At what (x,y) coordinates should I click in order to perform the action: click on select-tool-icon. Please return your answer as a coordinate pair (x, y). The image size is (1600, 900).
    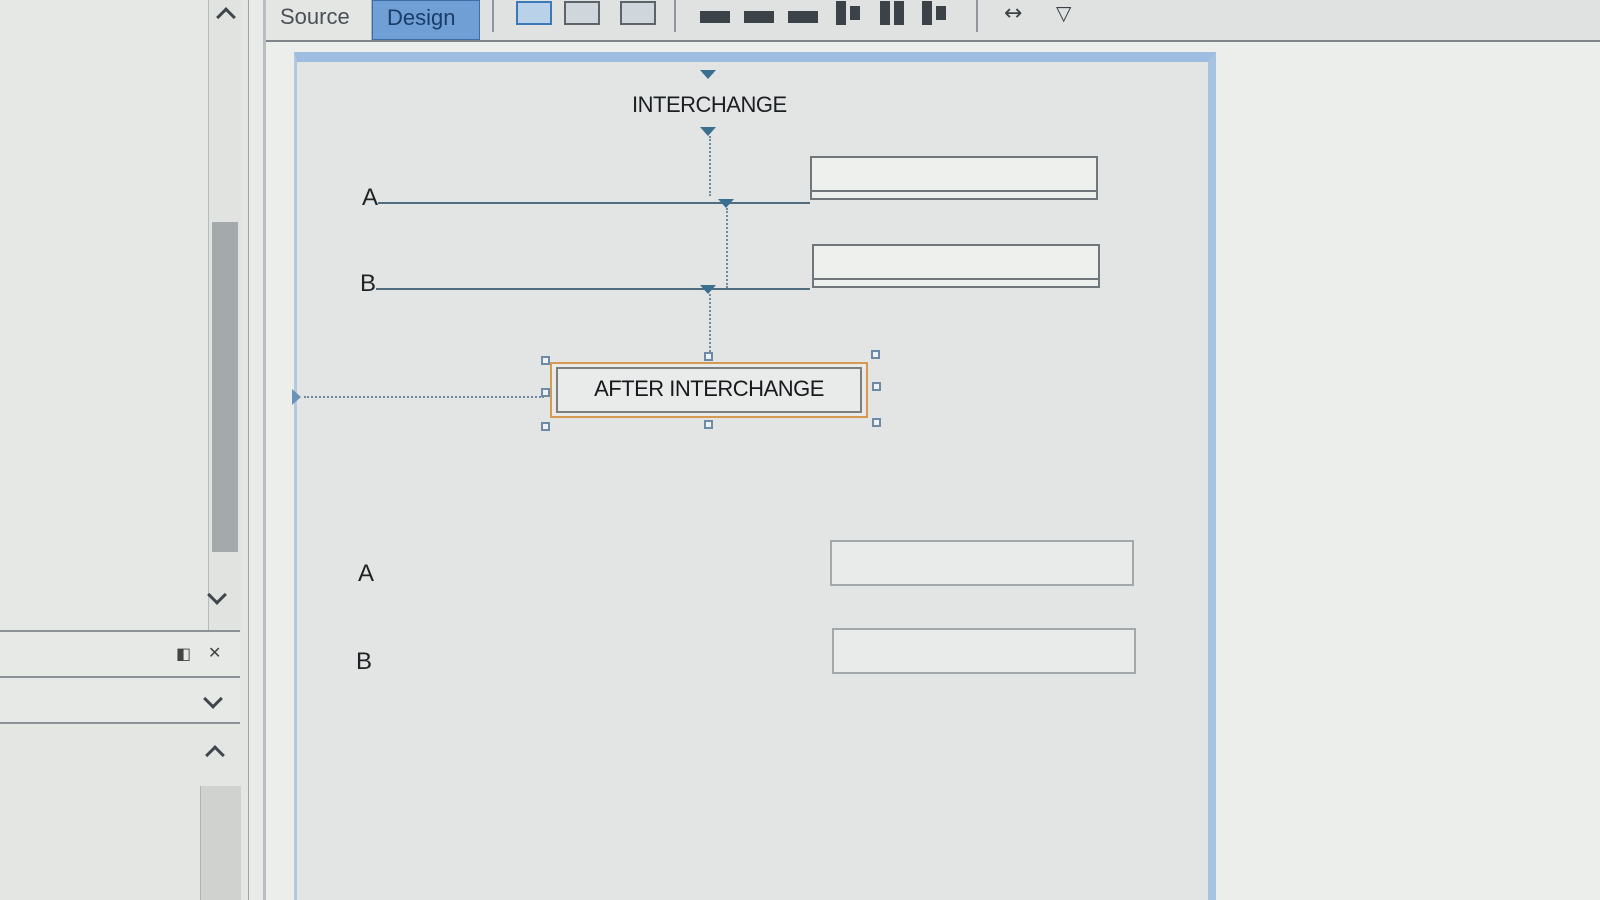
    Looking at the image, I should click on (534, 13).